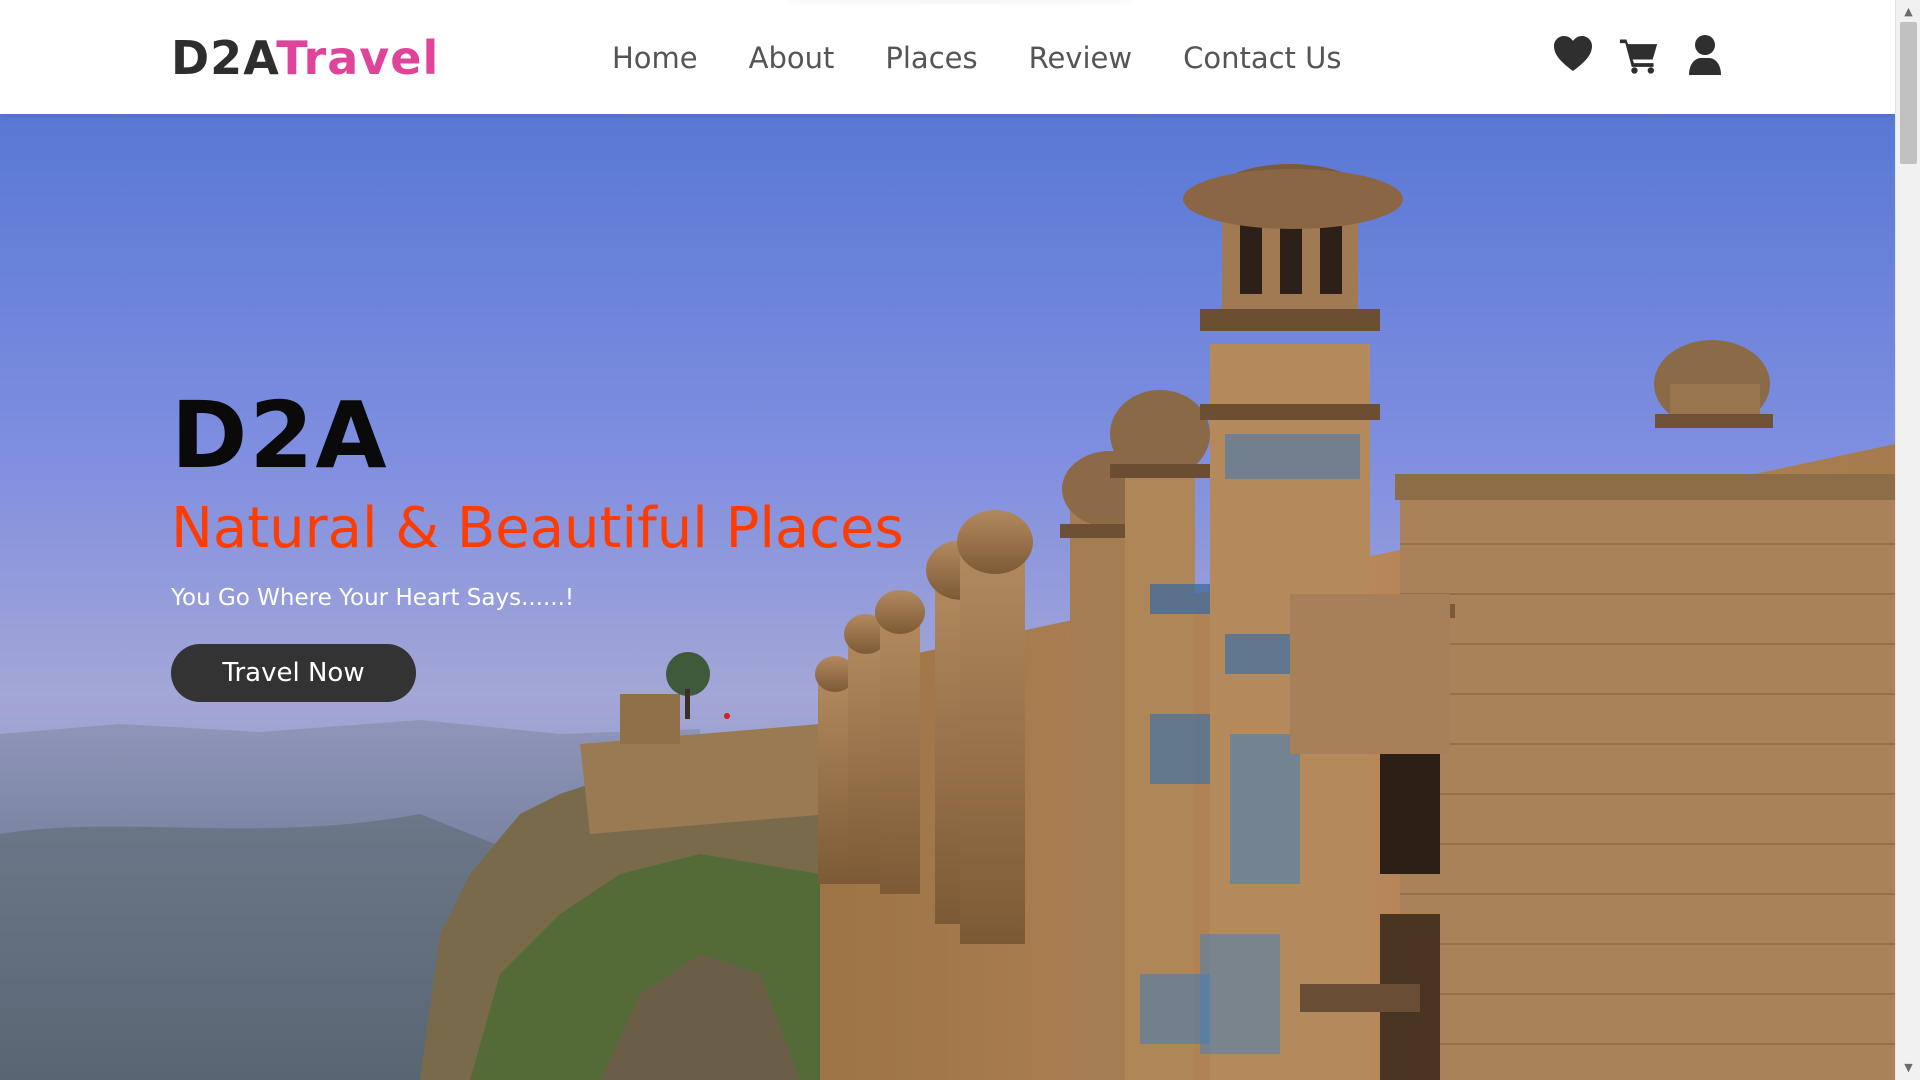 The image size is (1920, 1080). What do you see at coordinates (537, 528) in the screenshot?
I see `hero-subtitle: Natural & Beautiful Places` at bounding box center [537, 528].